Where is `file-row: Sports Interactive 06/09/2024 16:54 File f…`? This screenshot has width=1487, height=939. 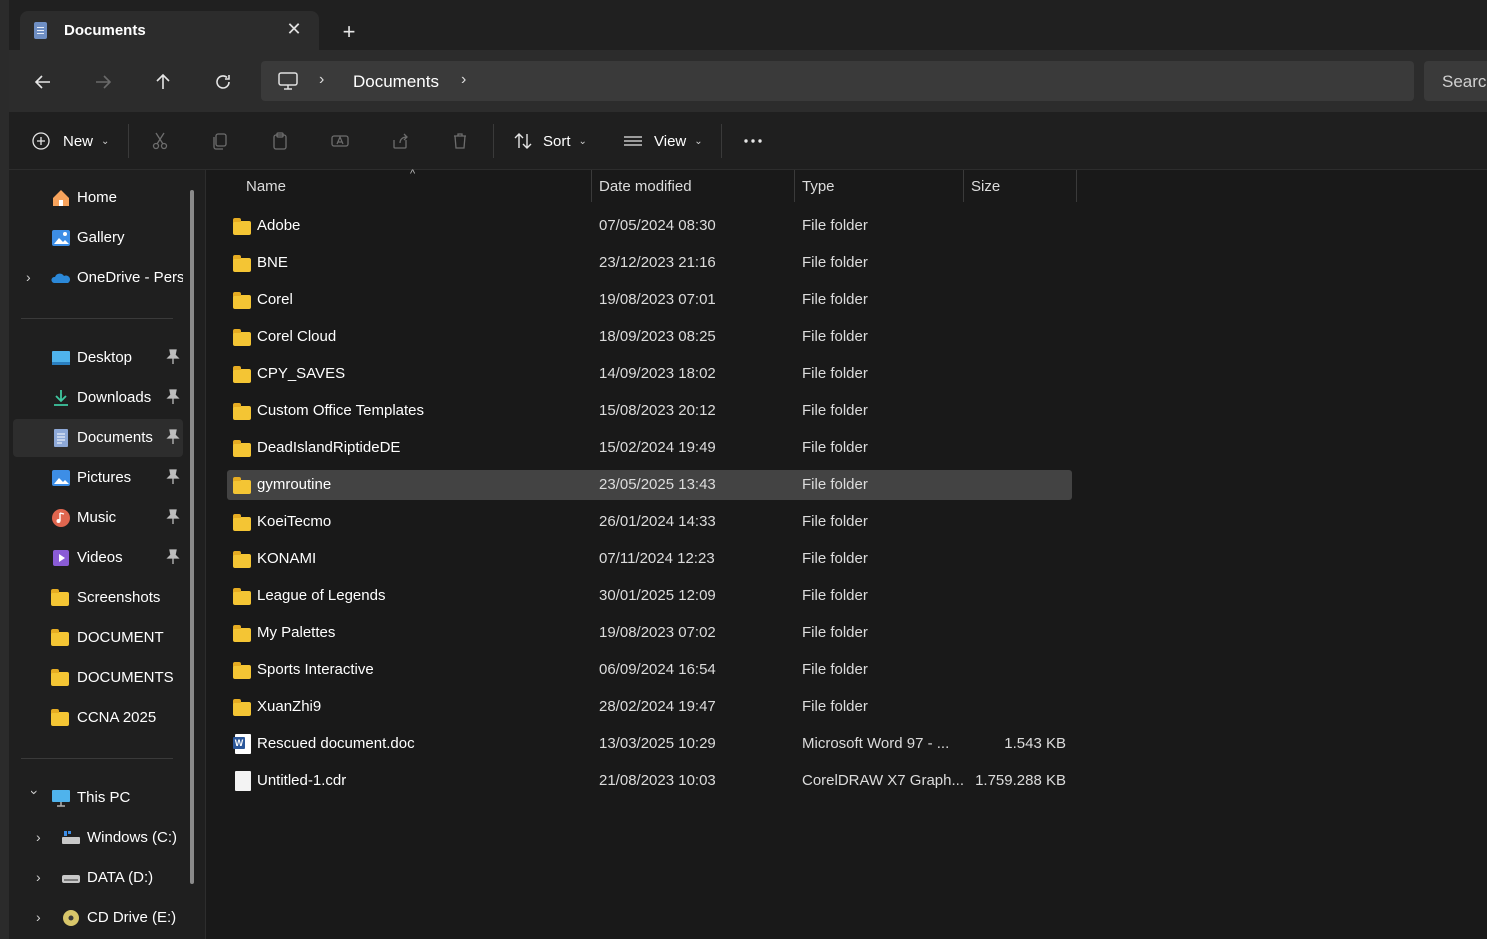 file-row: Sports Interactive 06/09/2024 16:54 File f… is located at coordinates (649, 670).